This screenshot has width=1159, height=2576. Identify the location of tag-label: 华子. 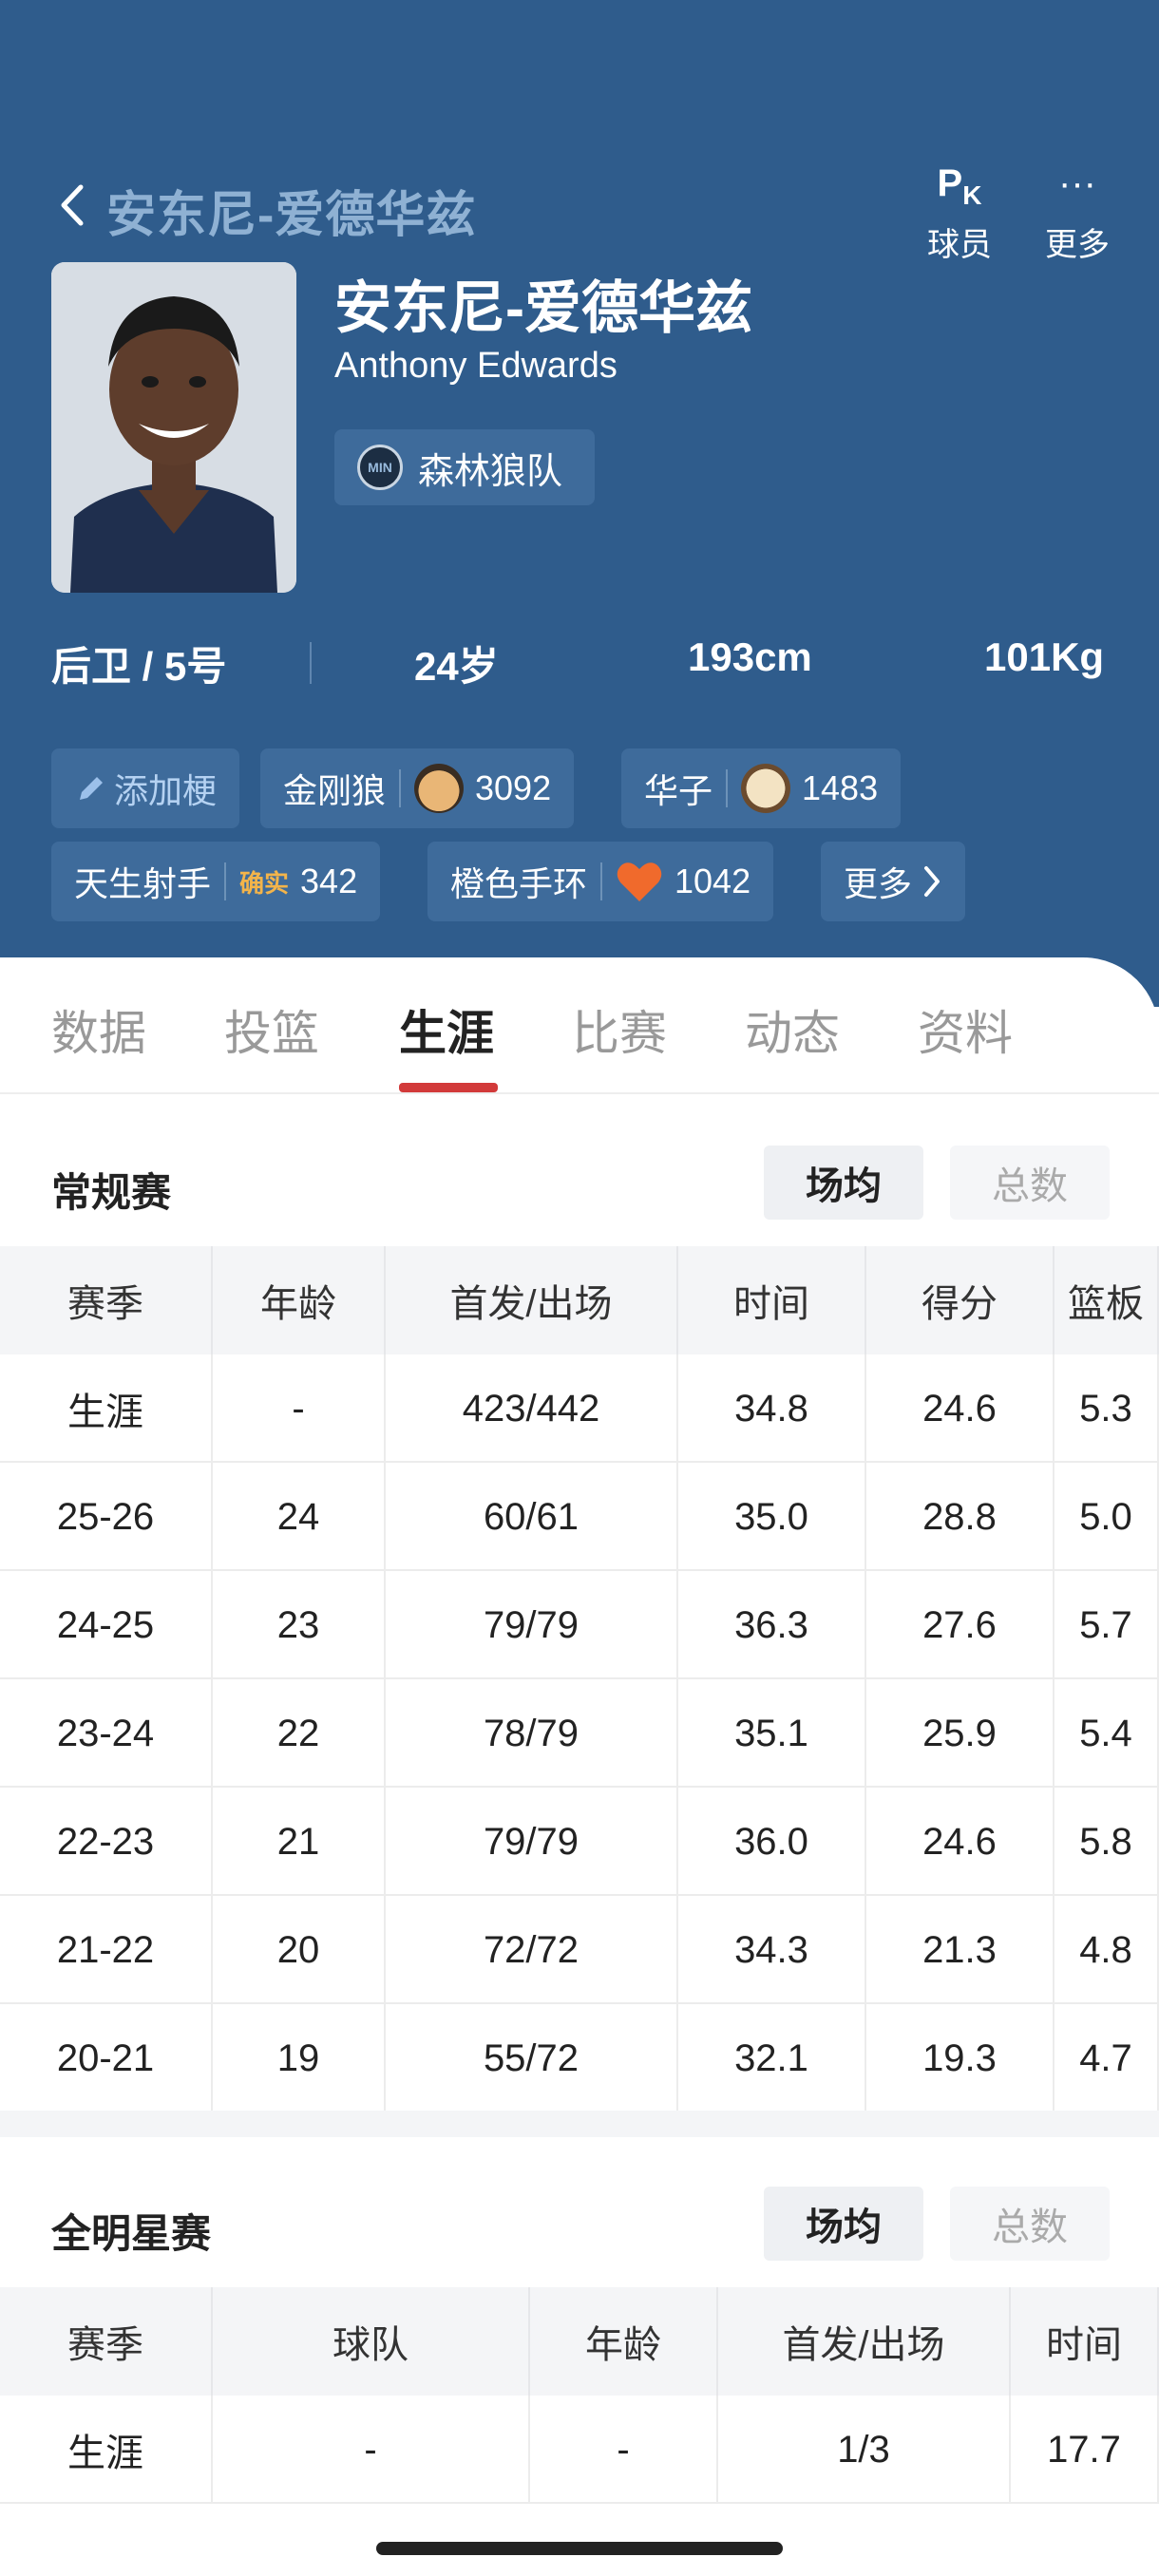
(678, 790).